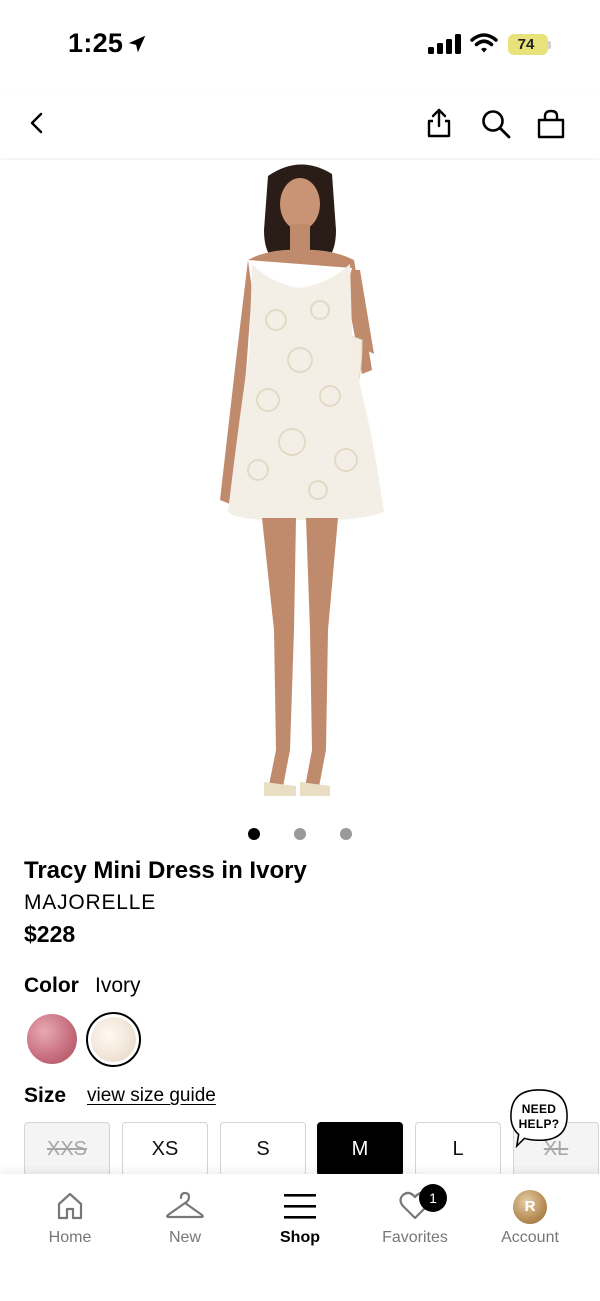  Describe the element at coordinates (165, 870) in the screenshot. I see `product-title: Tracy Mini Dress in Ivory` at that location.